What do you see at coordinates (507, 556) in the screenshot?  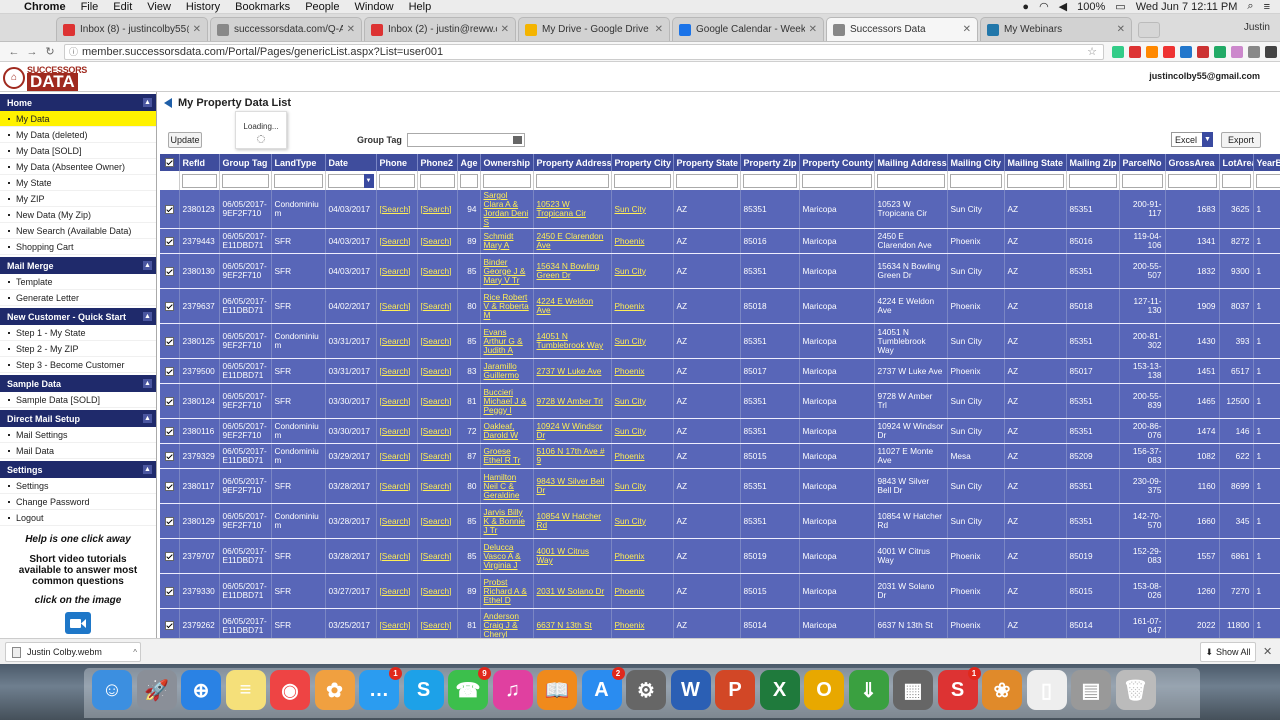 I see `table-cell-link: Delucca Vasco A & Virginia J` at bounding box center [507, 556].